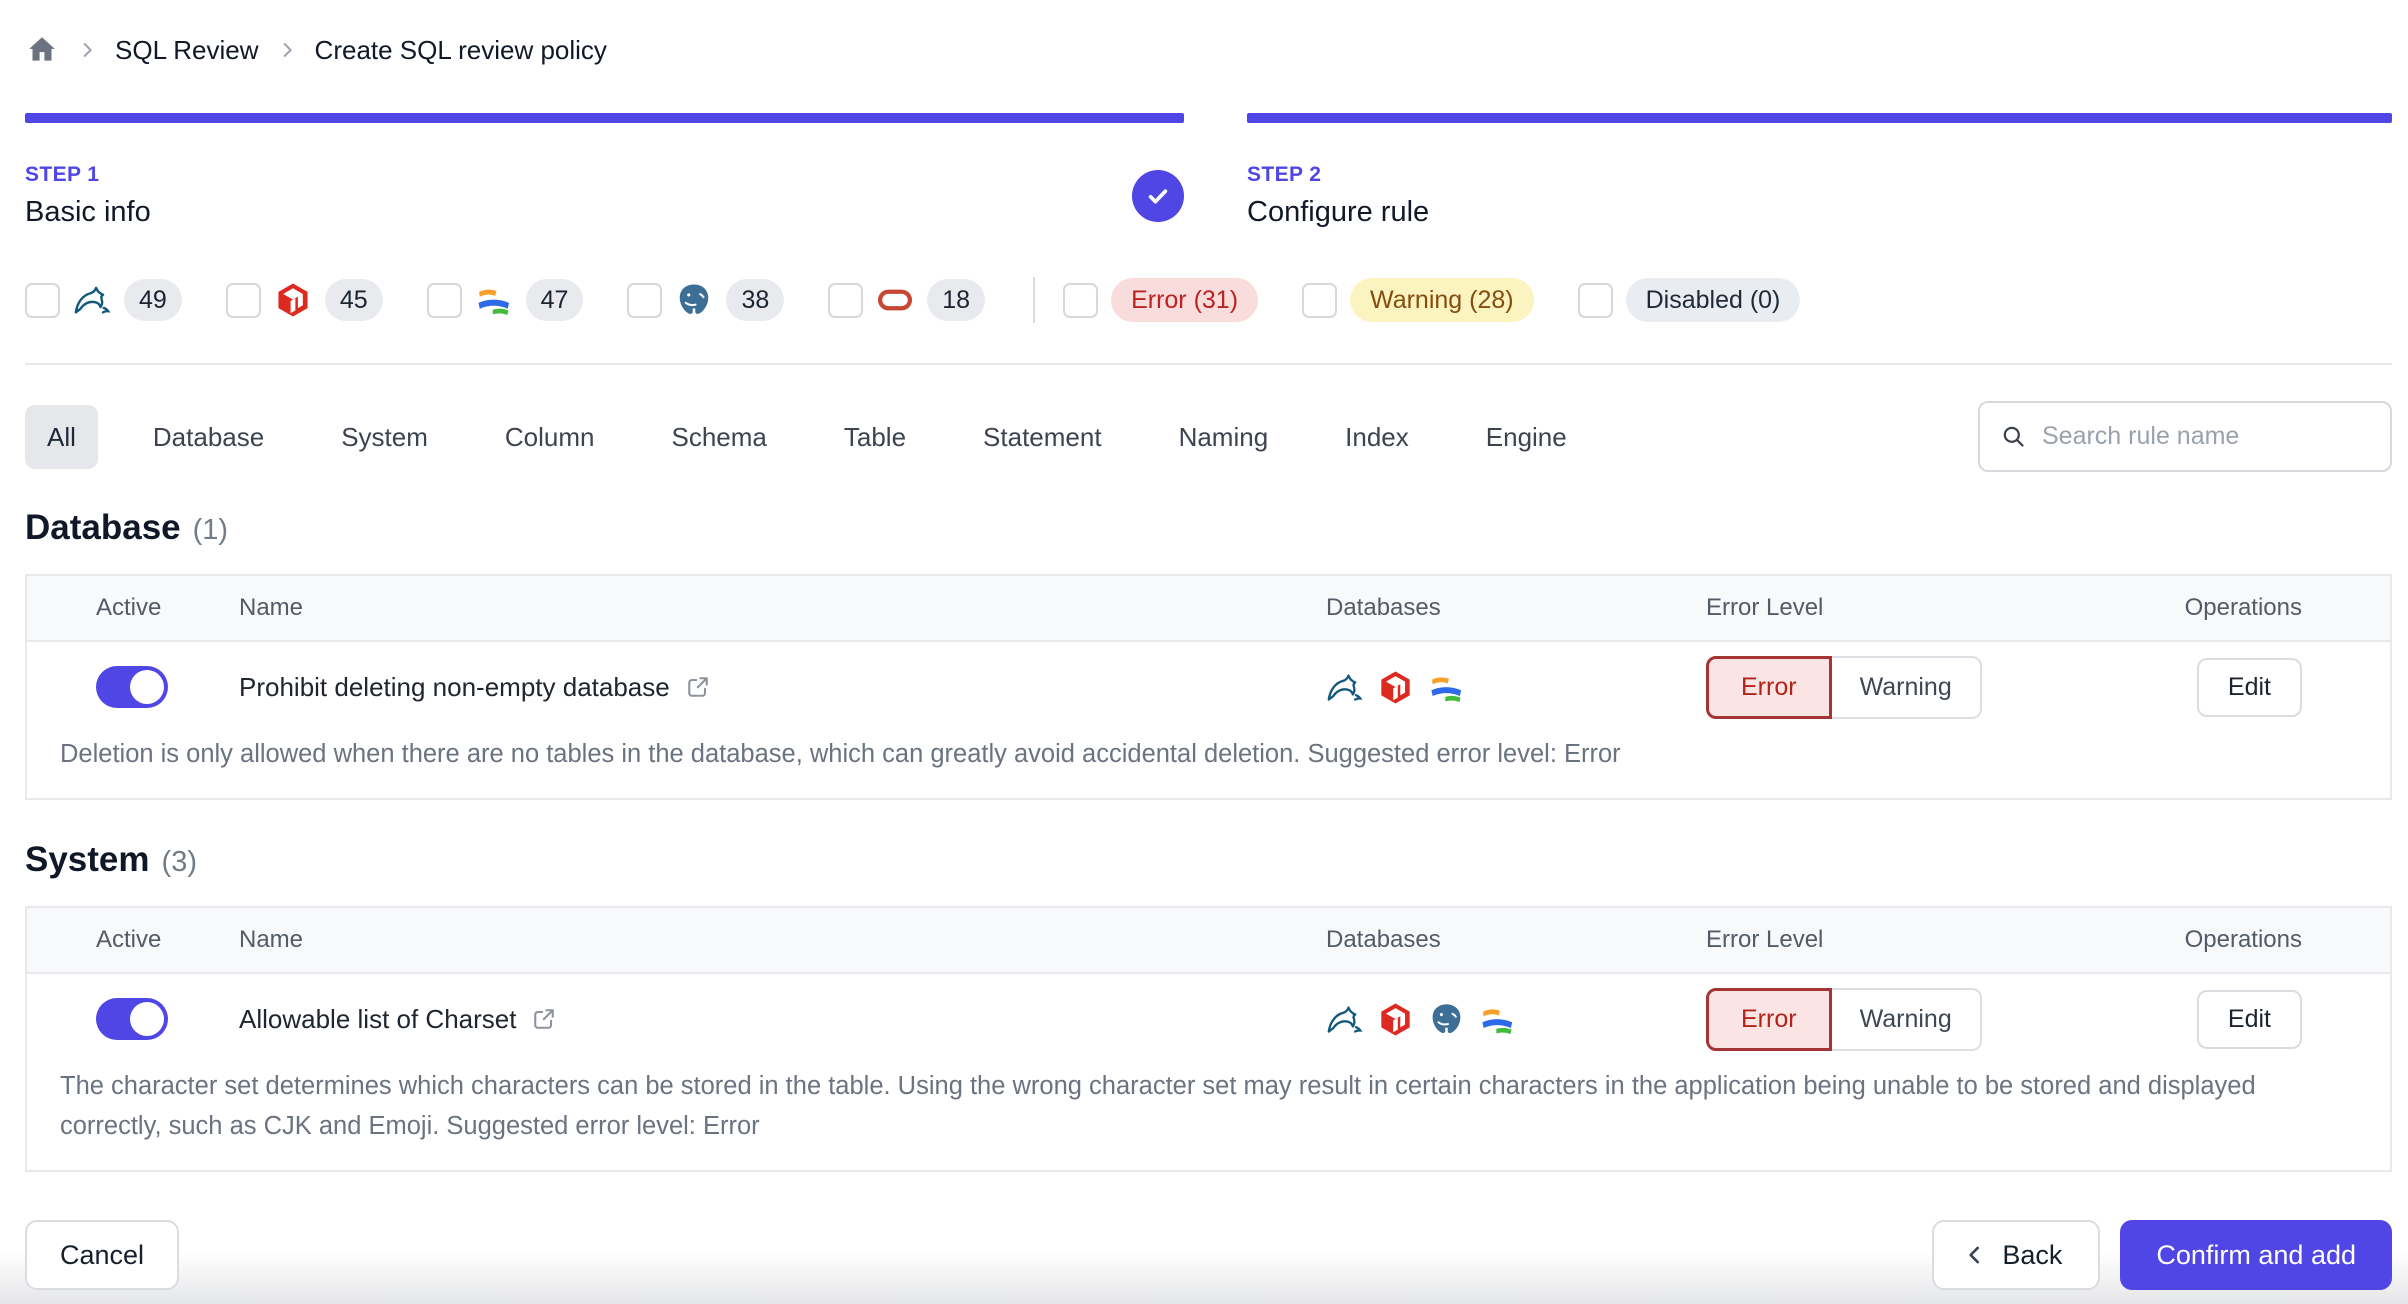  Describe the element at coordinates (460, 49) in the screenshot. I see `breadcrumb-item-current: Create SQL review policy` at that location.